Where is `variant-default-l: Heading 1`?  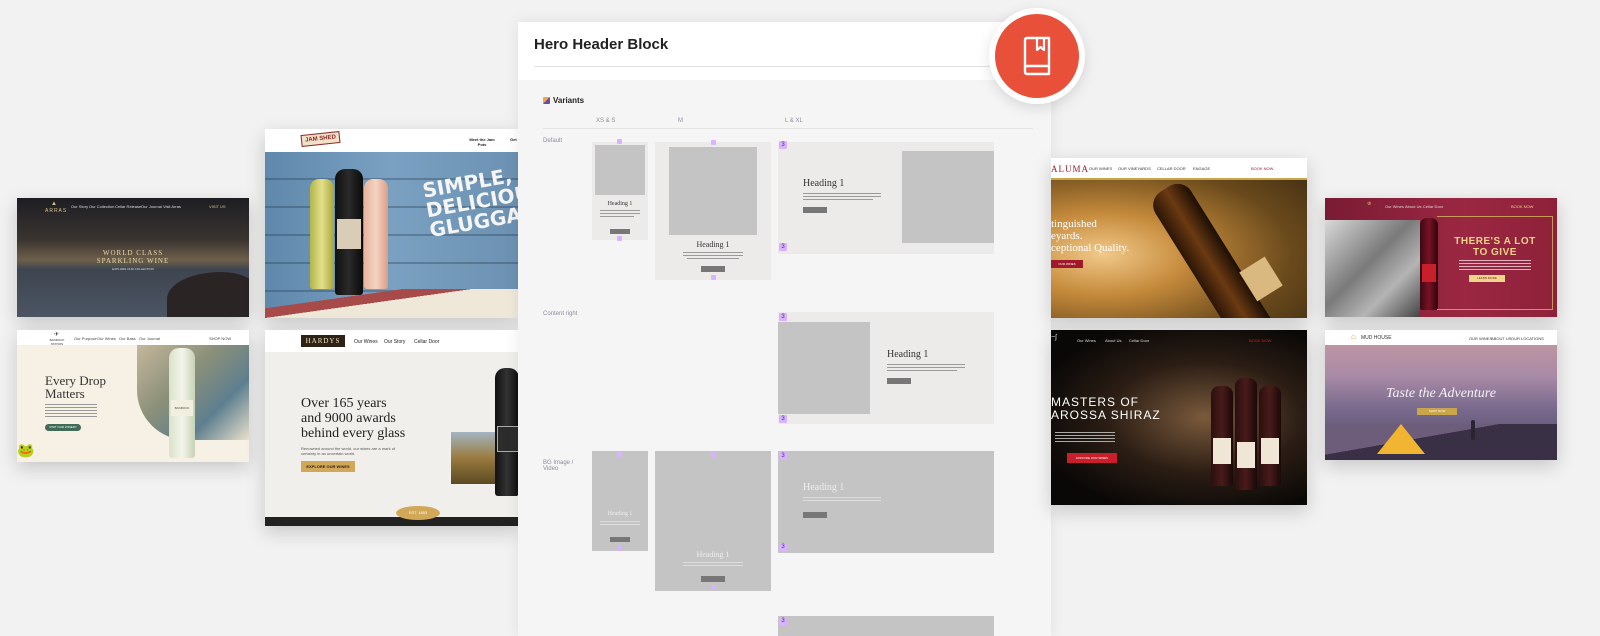
variant-default-l: Heading 1 is located at coordinates (886, 198).